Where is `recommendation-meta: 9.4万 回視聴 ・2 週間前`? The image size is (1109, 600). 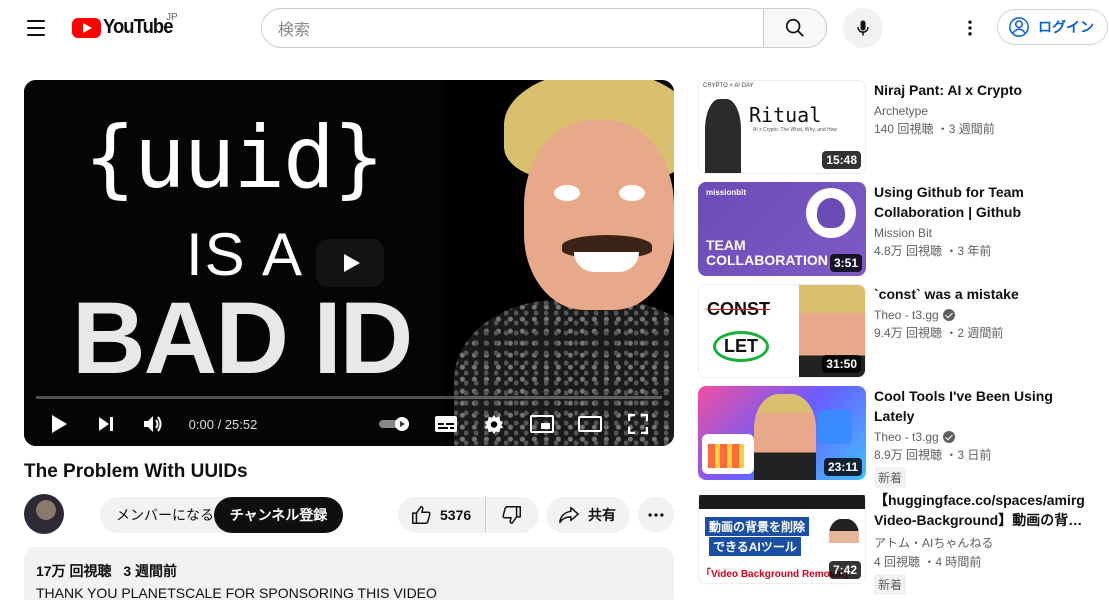 recommendation-meta: 9.4万 回視聴 ・2 週間前 is located at coordinates (939, 333).